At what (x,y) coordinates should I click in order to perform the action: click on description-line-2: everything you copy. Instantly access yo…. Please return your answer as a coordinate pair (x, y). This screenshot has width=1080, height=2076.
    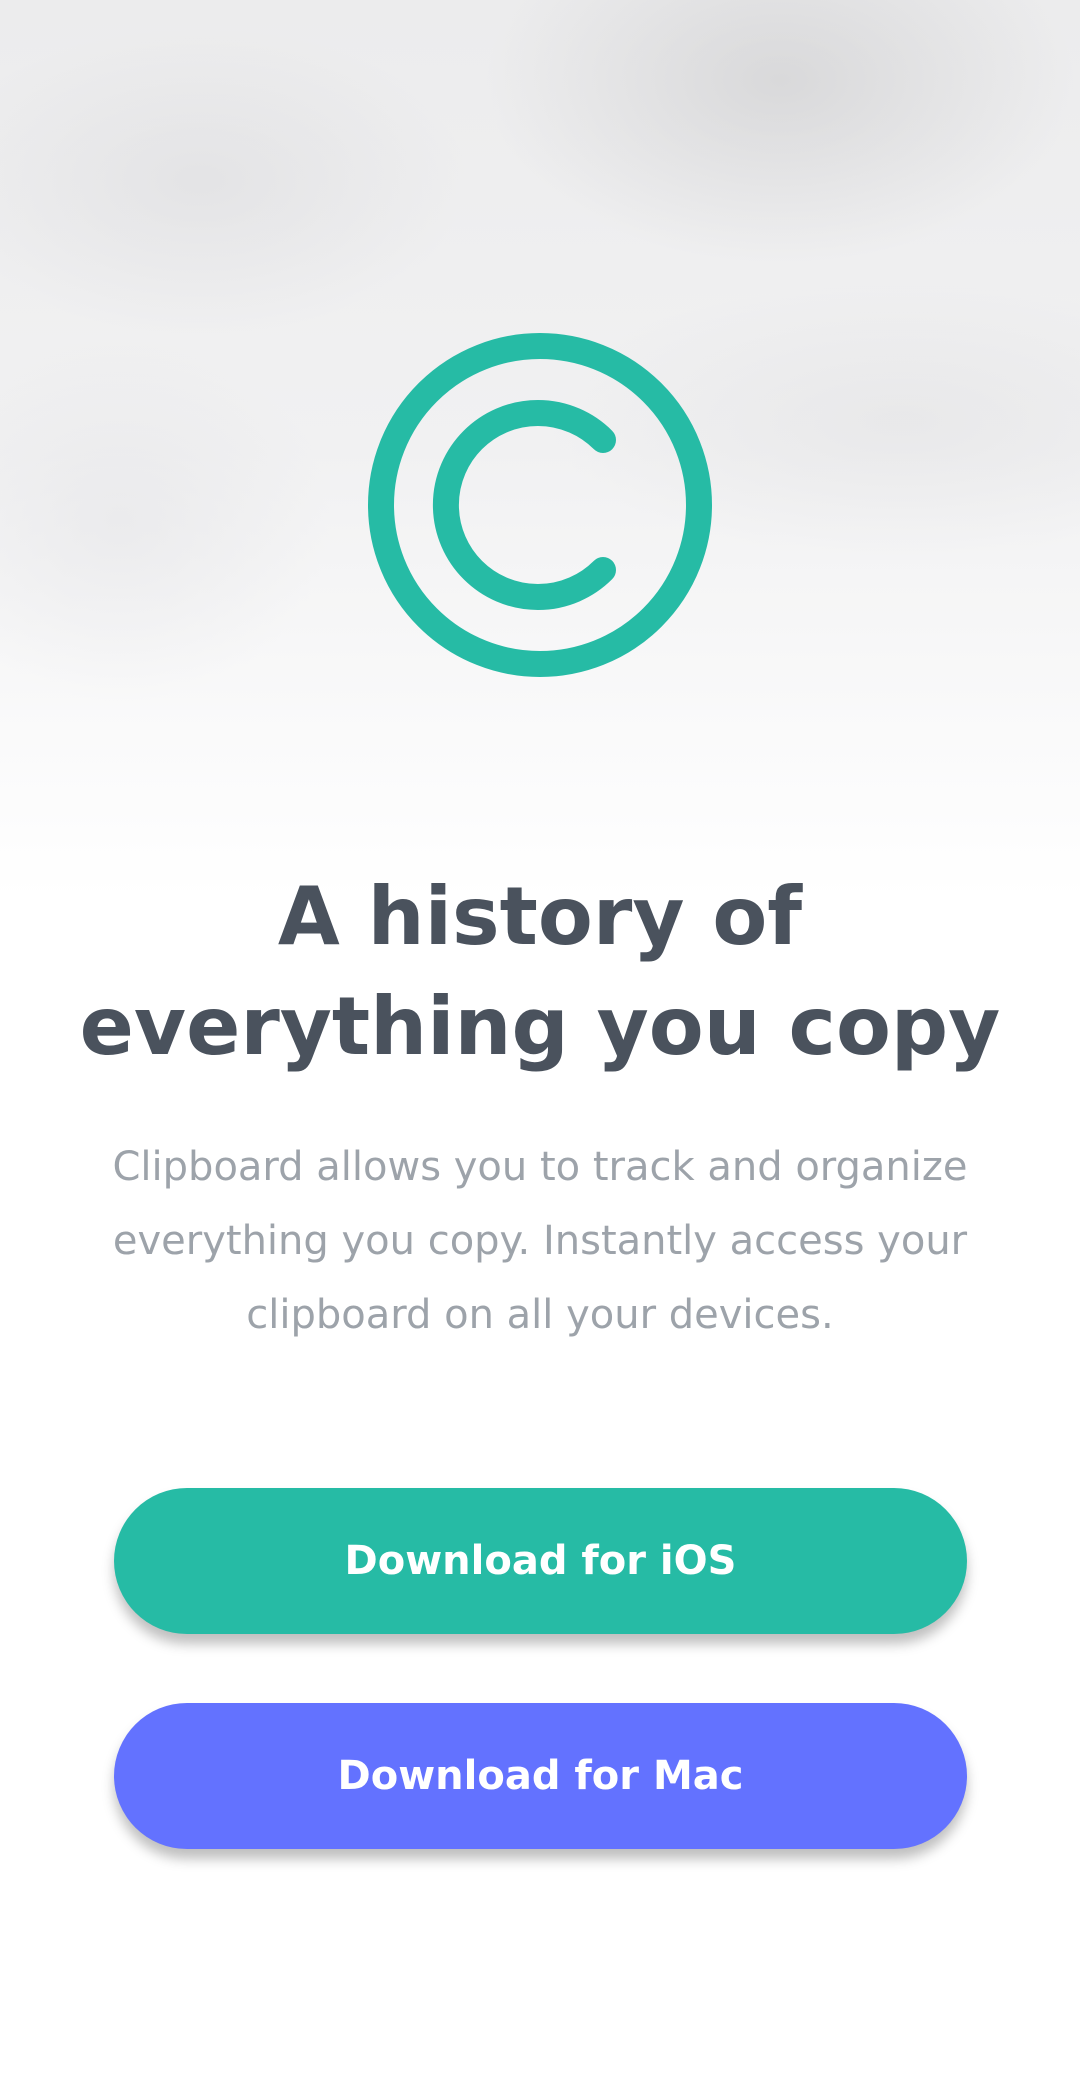
    Looking at the image, I should click on (540, 1241).